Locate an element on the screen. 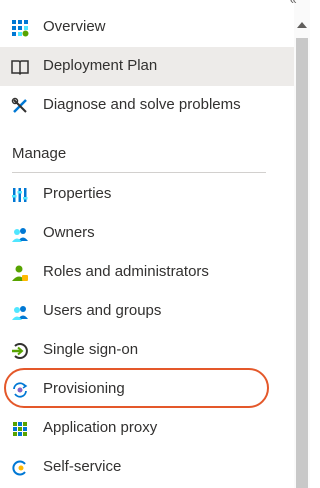  overview-grid-icon is located at coordinates (20, 28).